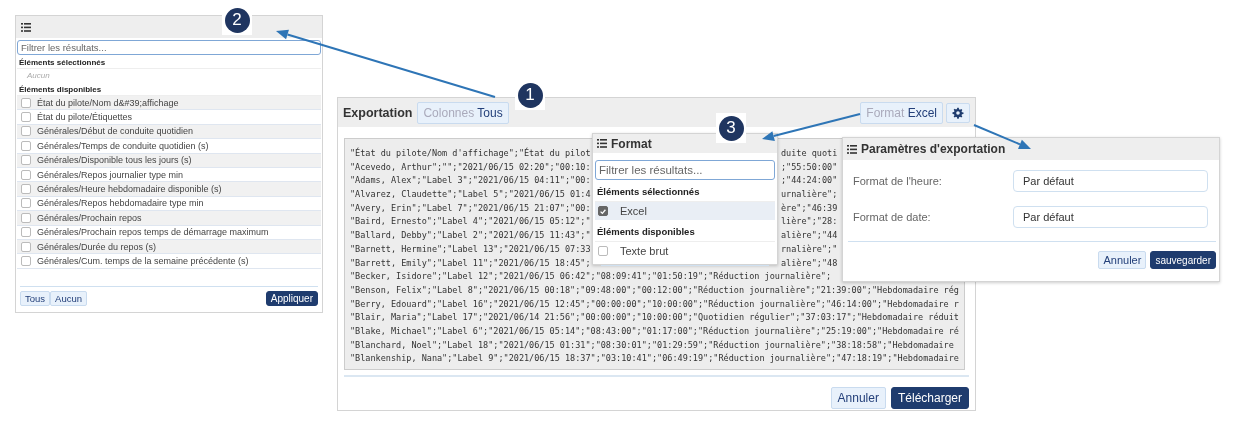 This screenshot has width=1238, height=441. I want to click on preview-text: "Ballard, Debby";"Label 2";"2021/06/15 11:43";", so click(471, 236).